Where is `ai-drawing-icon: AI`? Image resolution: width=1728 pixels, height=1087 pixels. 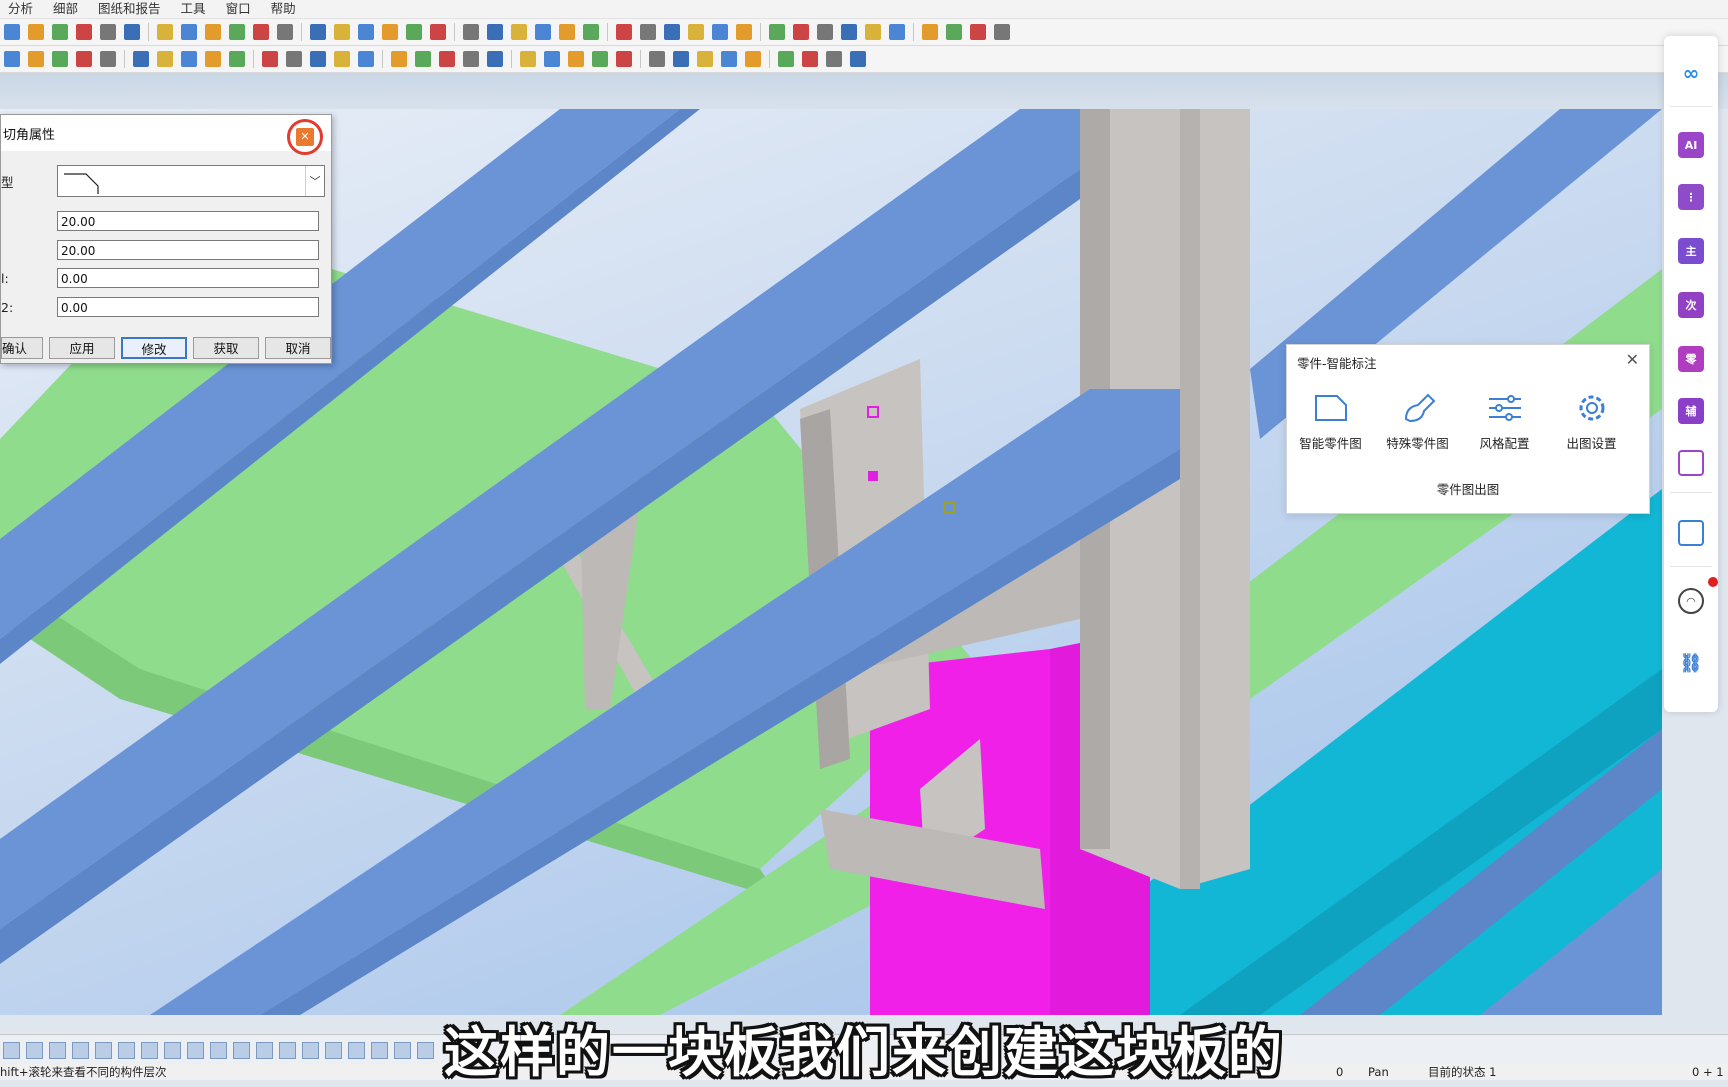
ai-drawing-icon: AI is located at coordinates (1691, 145).